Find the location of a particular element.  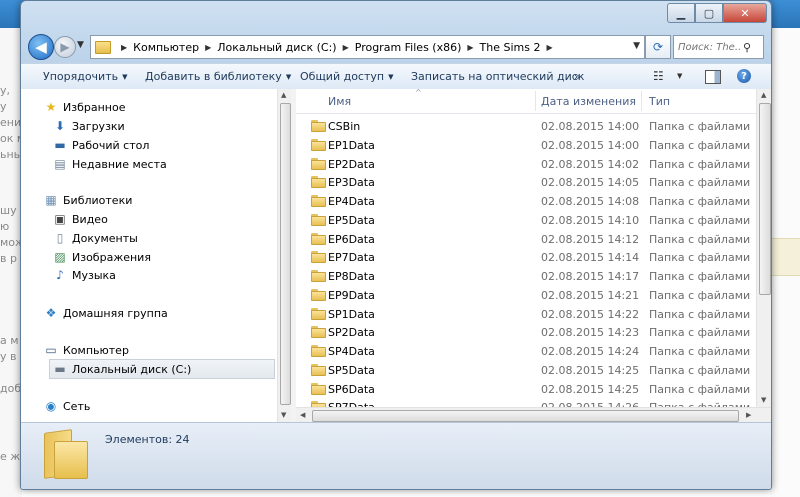

window-controls: ▁ ▢ ✕ is located at coordinates (717, 13).